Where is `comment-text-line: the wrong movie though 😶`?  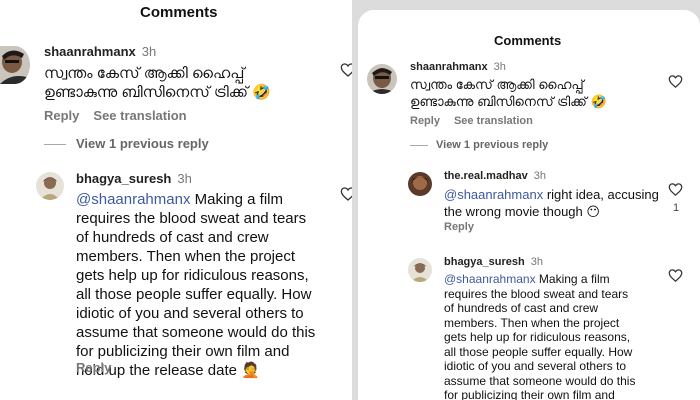
comment-text-line: the wrong movie though 😶 is located at coordinates (522, 211).